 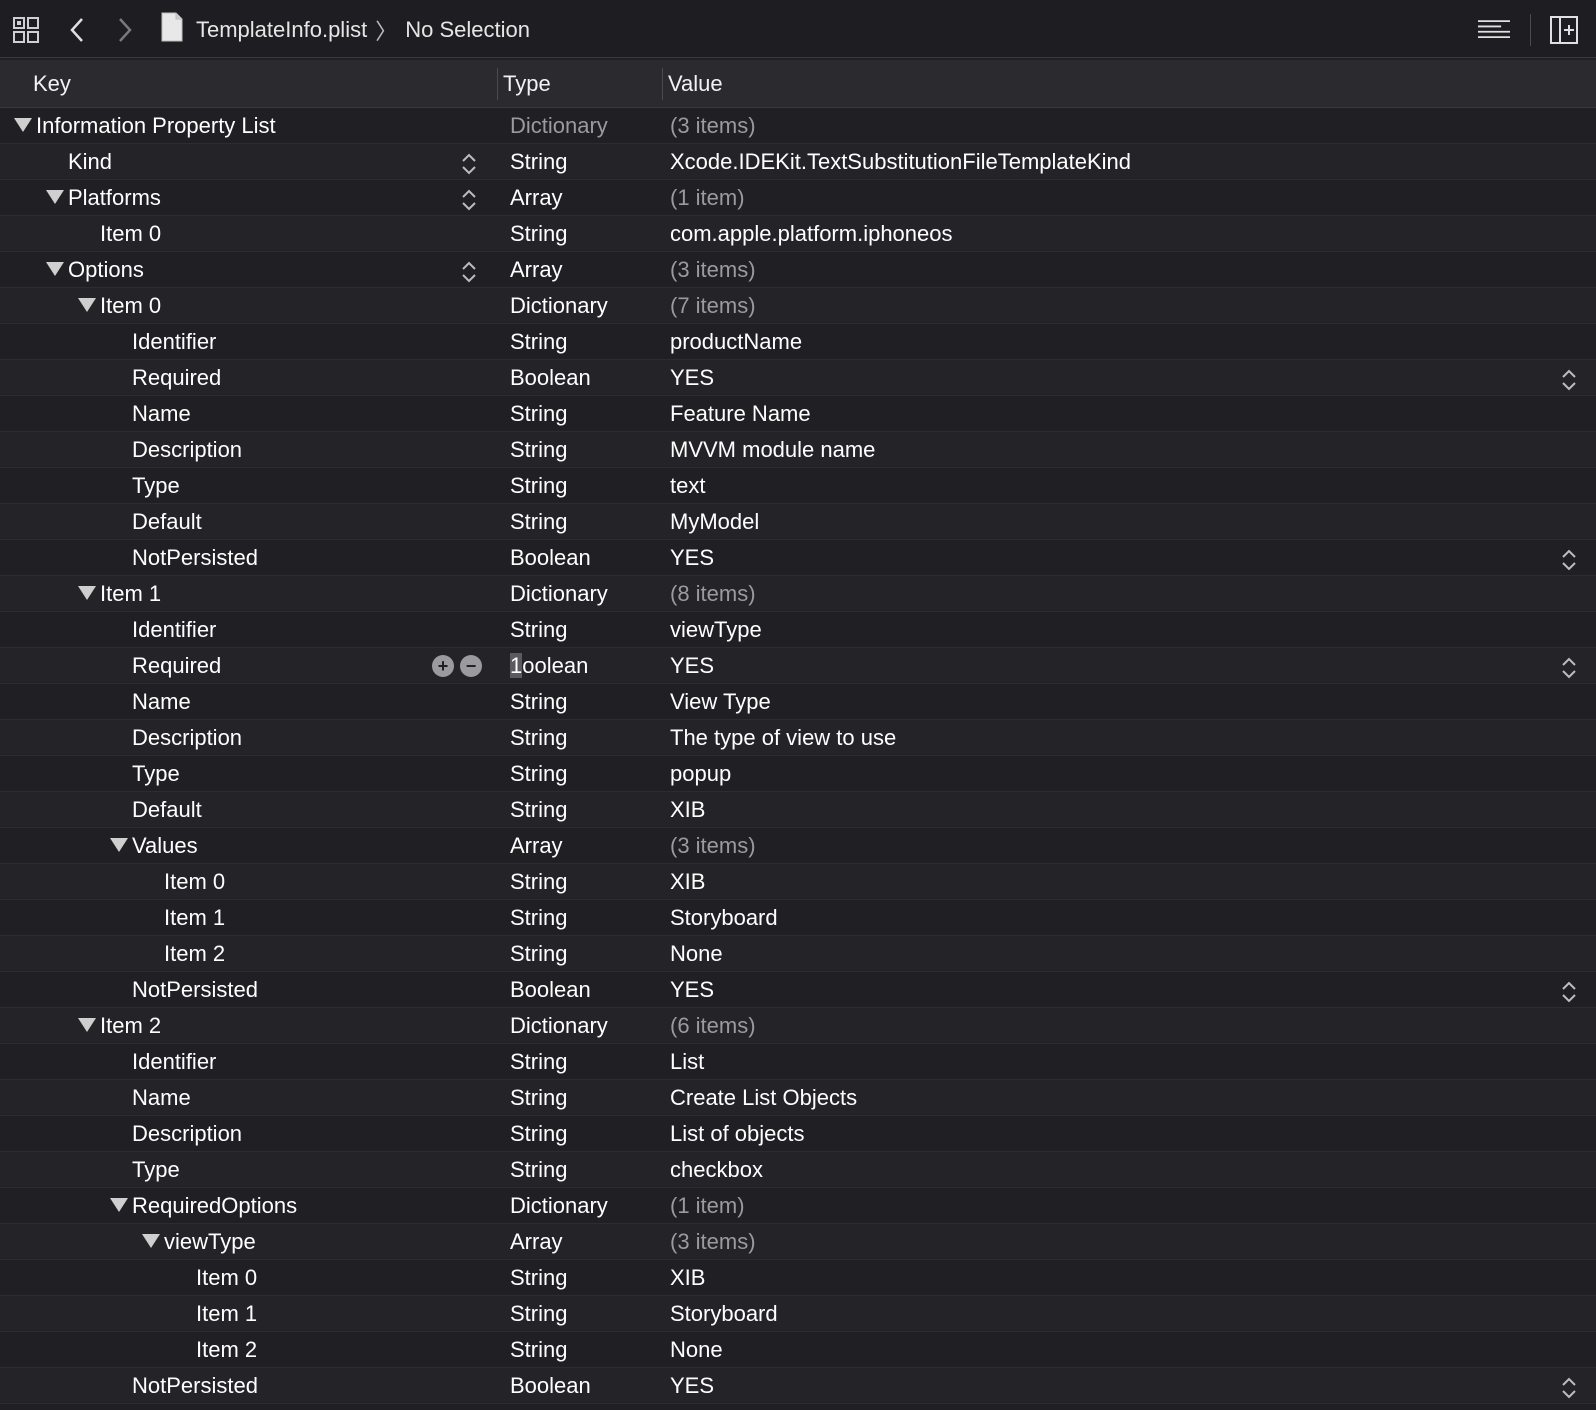 I want to click on plist-row: Type String text, so click(x=798, y=486).